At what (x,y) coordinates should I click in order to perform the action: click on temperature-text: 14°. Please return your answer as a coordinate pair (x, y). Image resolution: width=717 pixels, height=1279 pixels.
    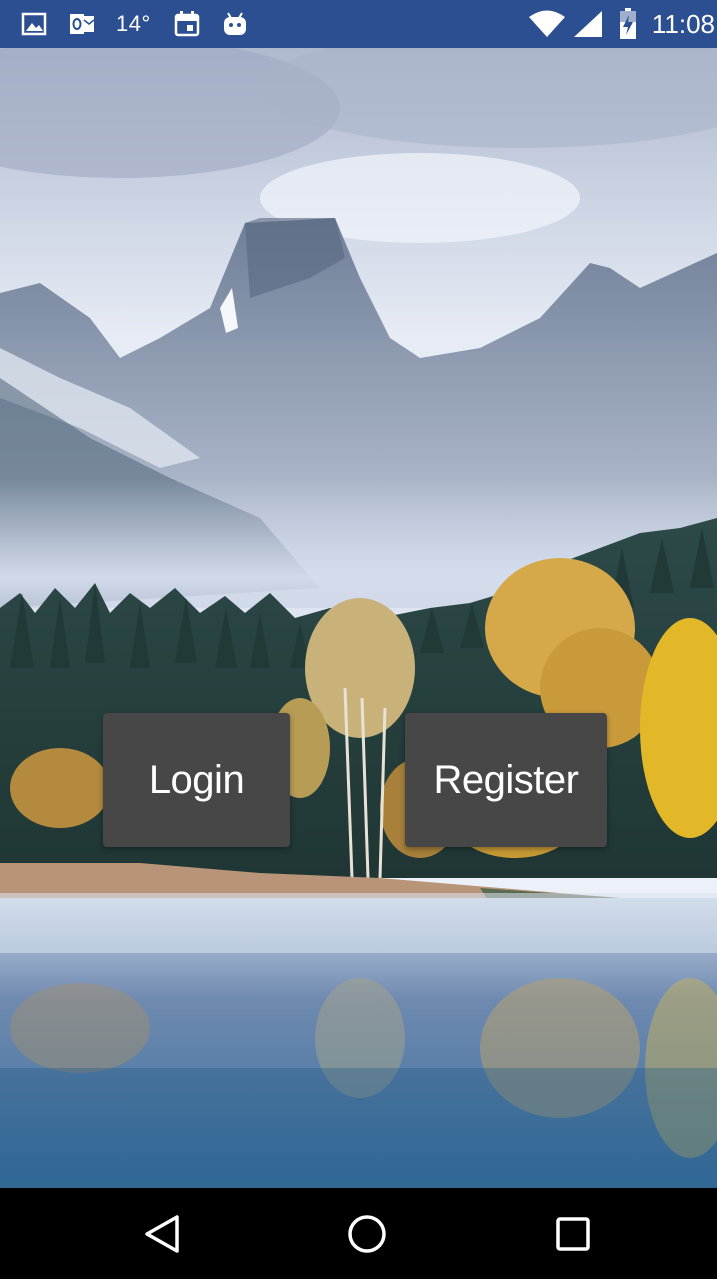
    Looking at the image, I should click on (133, 23).